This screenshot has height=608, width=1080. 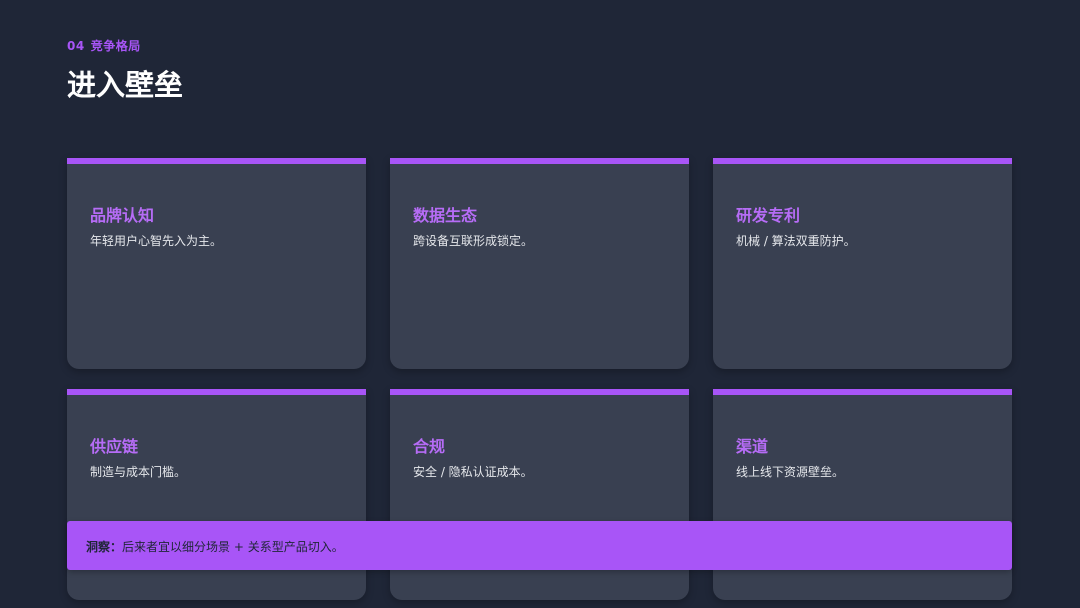 I want to click on barrier-card-patents: 研发专利 机械 / 算法双重防护。, so click(x=862, y=263).